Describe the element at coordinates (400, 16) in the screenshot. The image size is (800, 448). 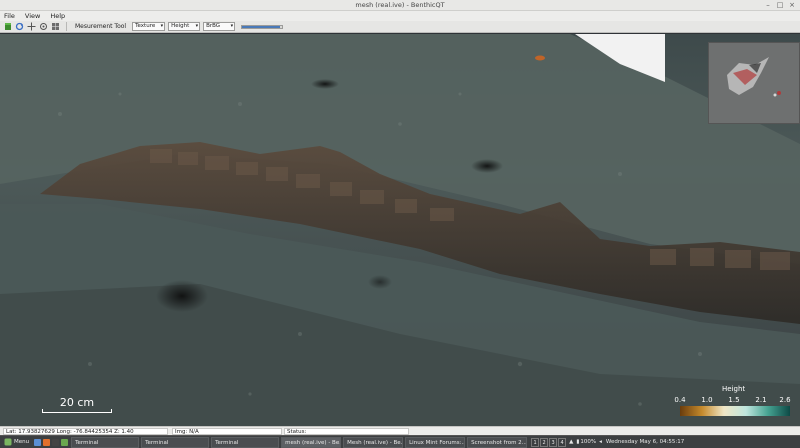
I see `menu-bar: File View Help` at that location.